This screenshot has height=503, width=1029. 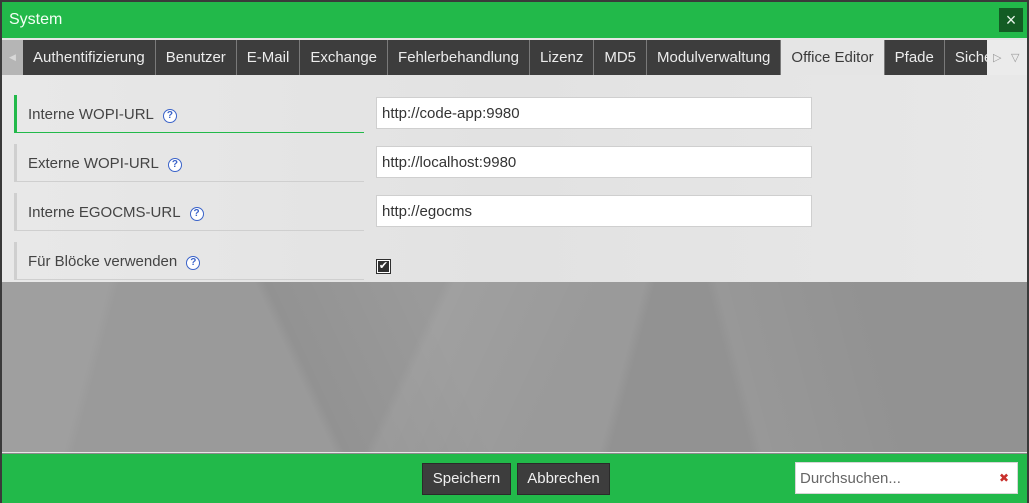 What do you see at coordinates (114, 261) in the screenshot?
I see `field-label: Für Blöcke verwenden?` at bounding box center [114, 261].